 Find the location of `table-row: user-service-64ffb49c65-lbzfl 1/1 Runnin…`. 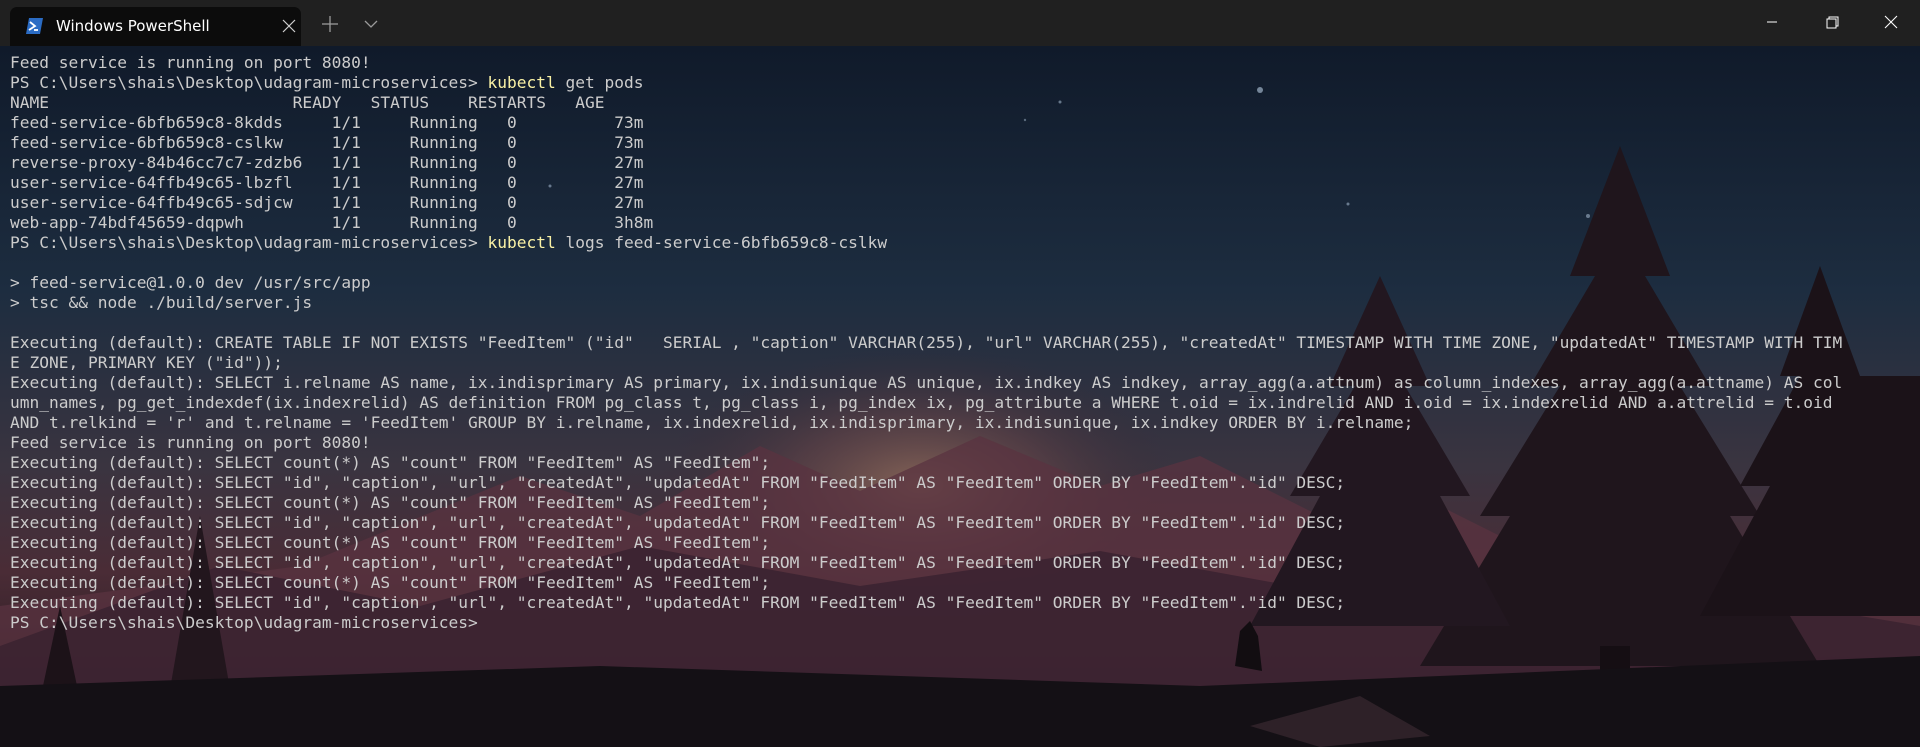

table-row: user-service-64ffb49c65-lbzfl 1/1 Runnin… is located at coordinates (327, 182).